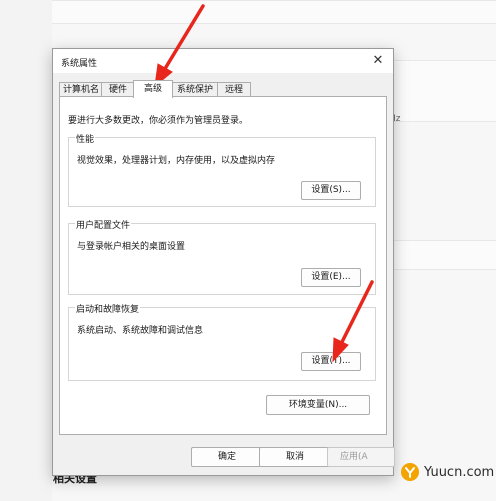 The image size is (496, 501). I want to click on tab-computer-name: 计算机名, so click(81, 89).